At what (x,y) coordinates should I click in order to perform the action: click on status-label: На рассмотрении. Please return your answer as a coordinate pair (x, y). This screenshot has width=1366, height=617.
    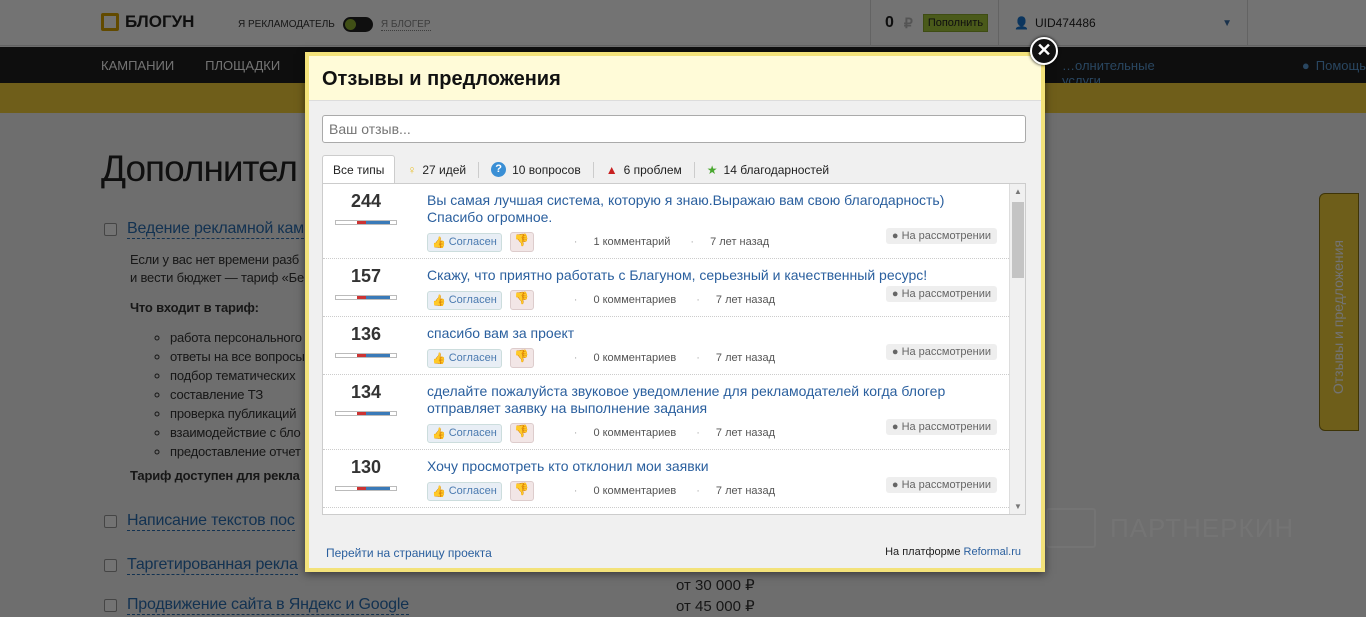
    Looking at the image, I should click on (946, 427).